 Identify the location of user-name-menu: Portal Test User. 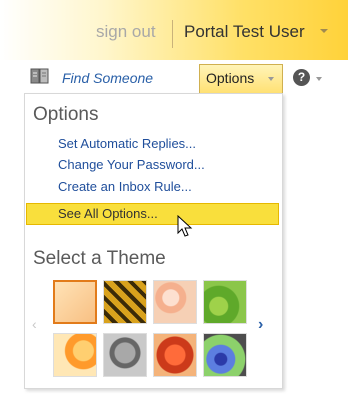
(244, 32).